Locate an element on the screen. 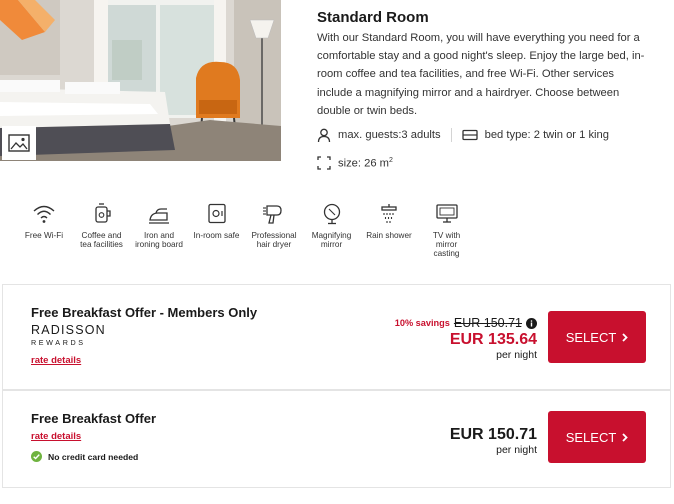  amenity-iron: Iron and ironing board is located at coordinates (159, 231).